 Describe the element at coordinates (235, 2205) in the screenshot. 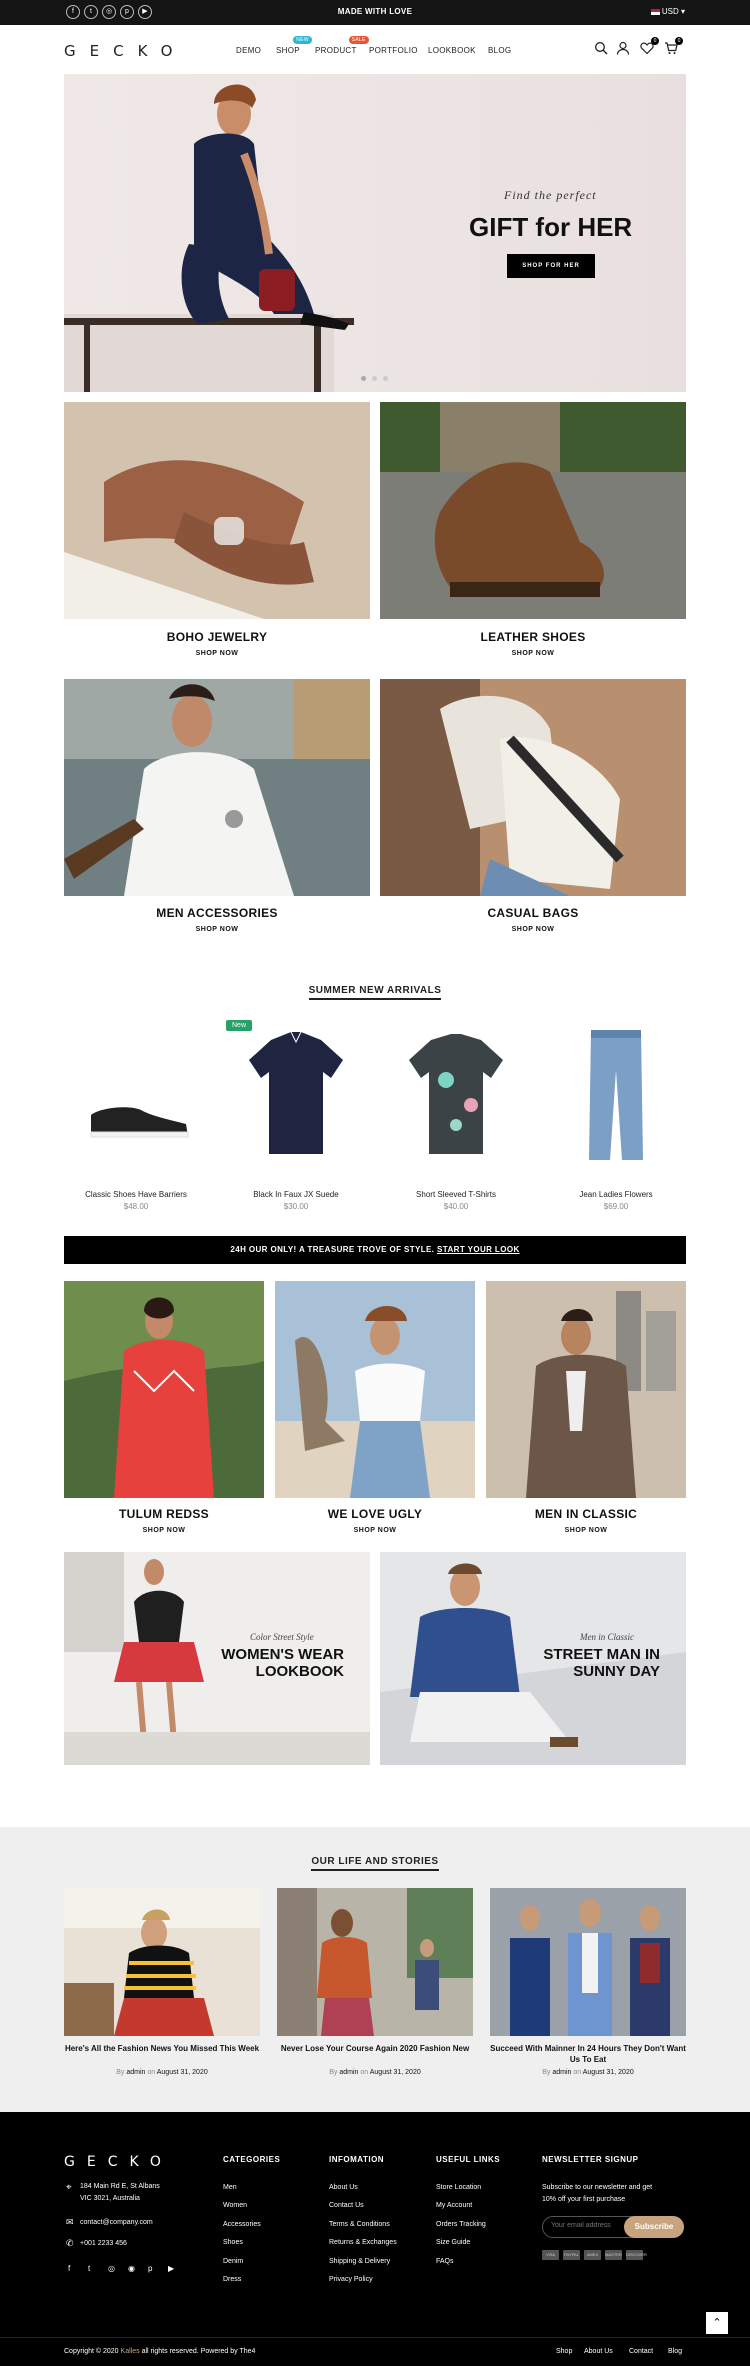

I see `footer-link: Women` at that location.